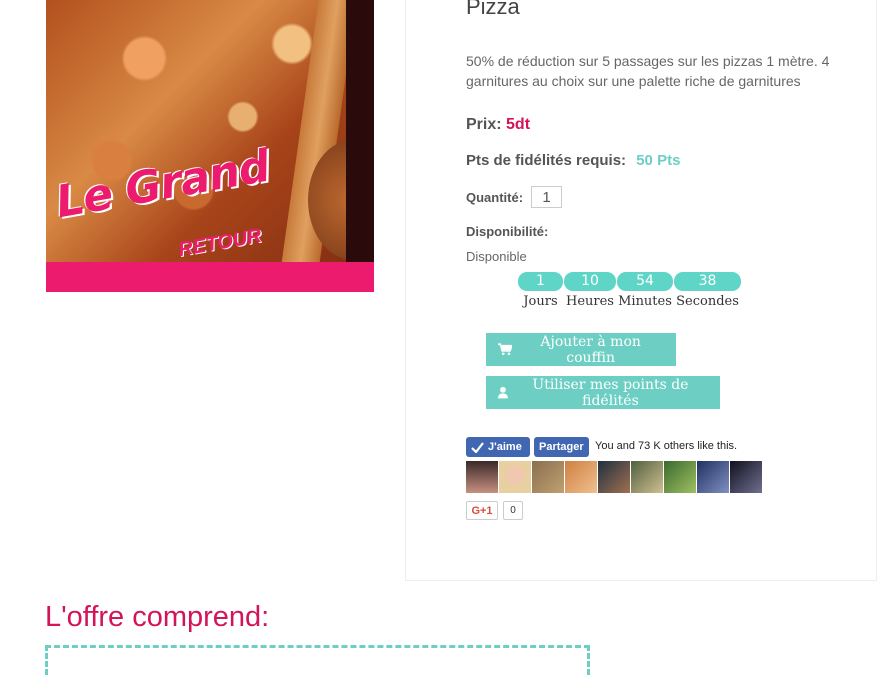  What do you see at coordinates (157, 617) in the screenshot?
I see `offer-heading: L'offre comprend:` at bounding box center [157, 617].